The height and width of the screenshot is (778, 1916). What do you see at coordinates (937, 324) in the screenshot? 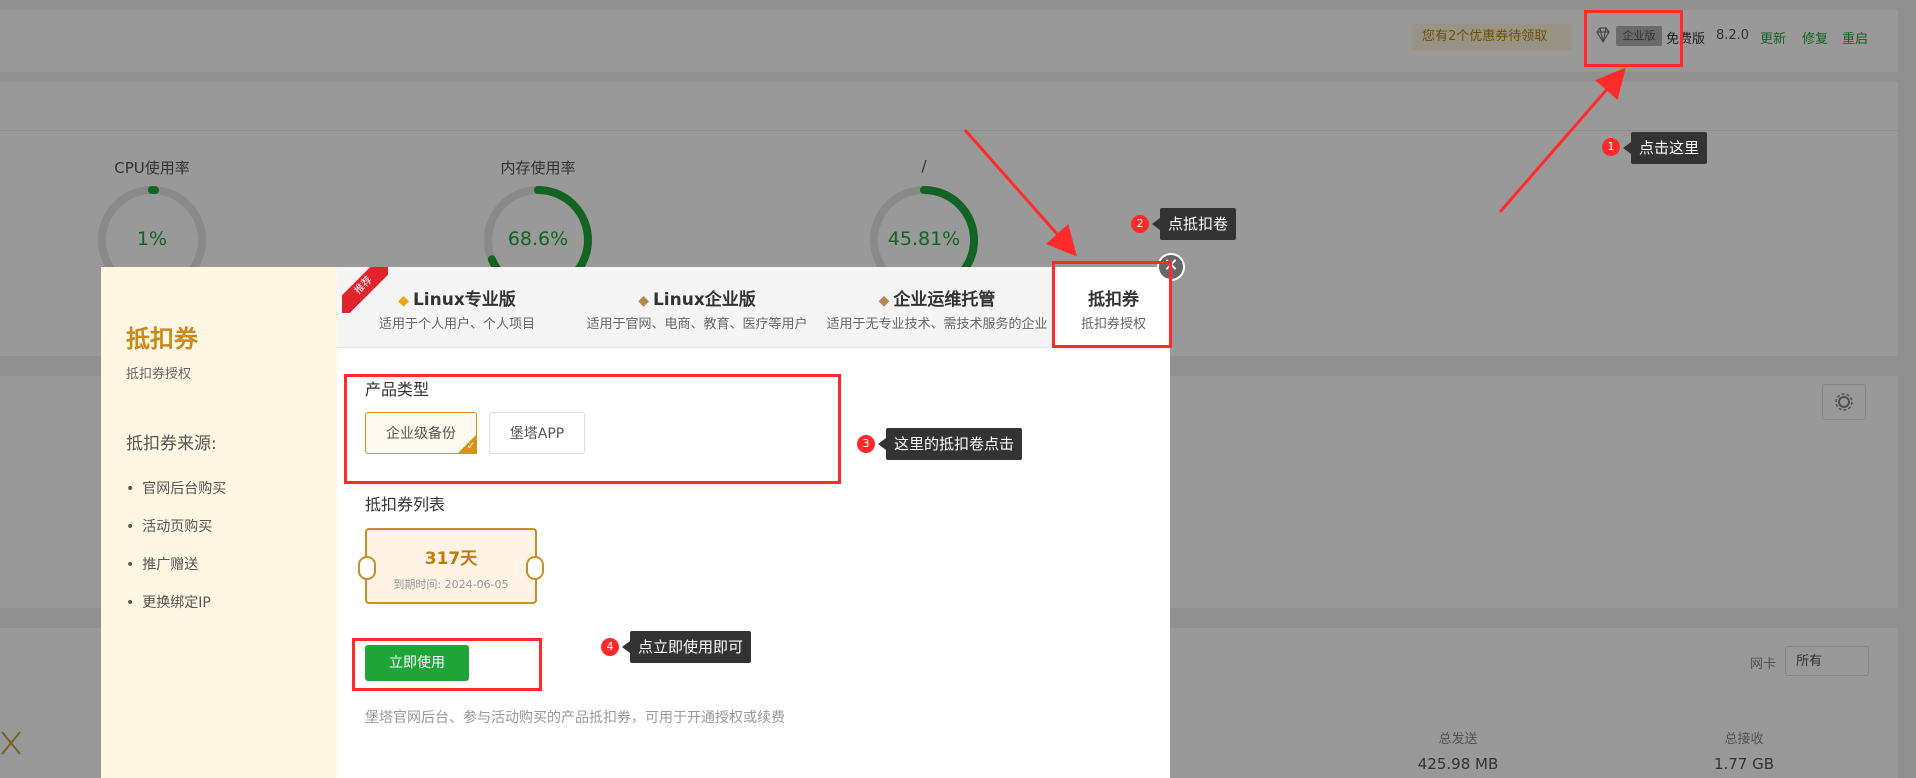
I see `tab-desc: 适用于无专业技术、需技术服务的企业` at bounding box center [937, 324].